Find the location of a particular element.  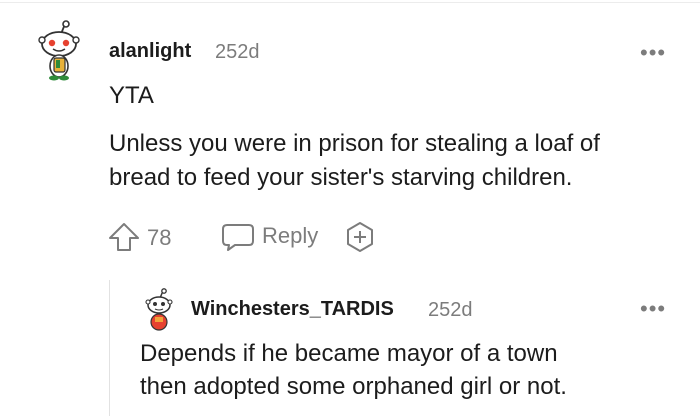

reply-avatar is located at coordinates (159, 310).